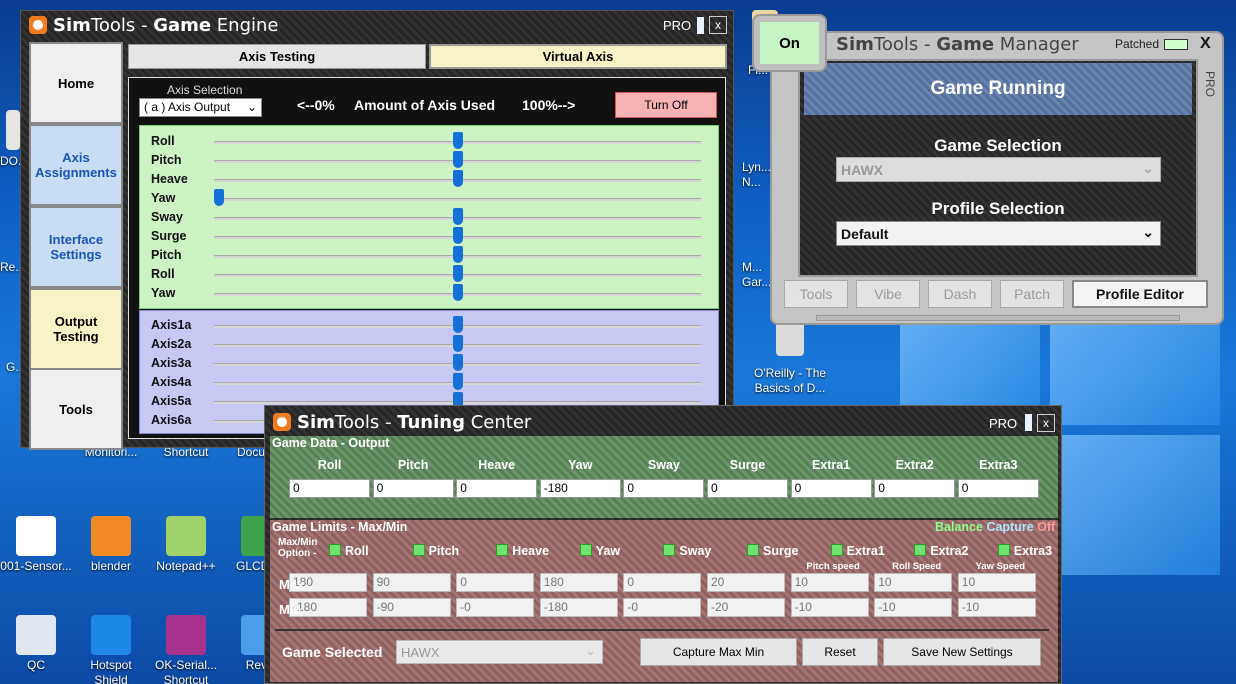 This screenshot has width=1236, height=684. What do you see at coordinates (277, 56) in the screenshot?
I see `tab-axis-testing: Axis Testing` at bounding box center [277, 56].